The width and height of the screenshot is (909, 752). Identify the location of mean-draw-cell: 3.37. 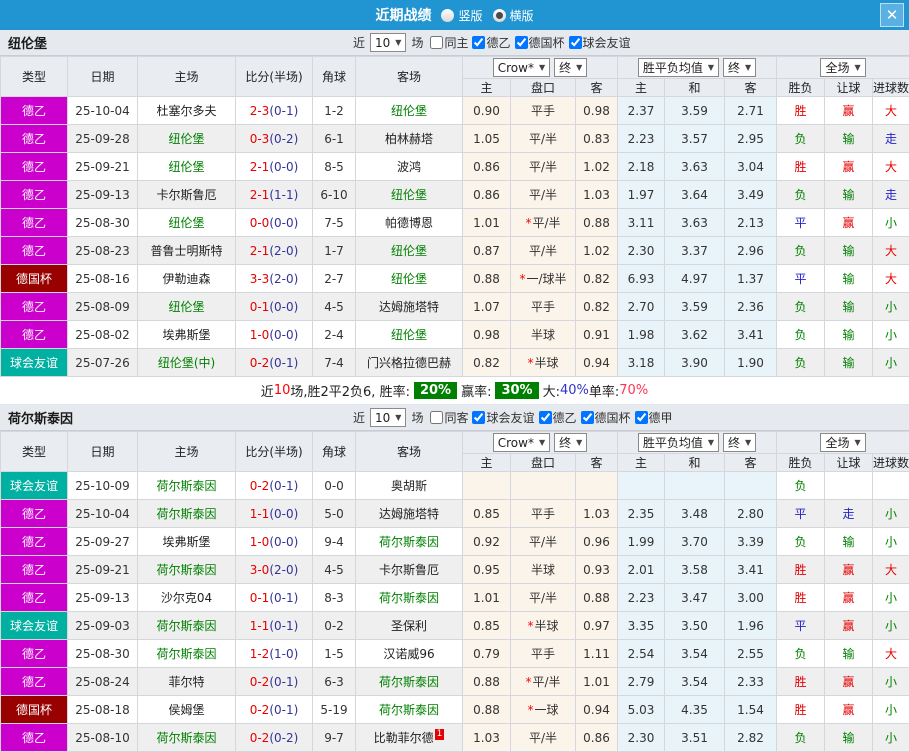
(695, 251).